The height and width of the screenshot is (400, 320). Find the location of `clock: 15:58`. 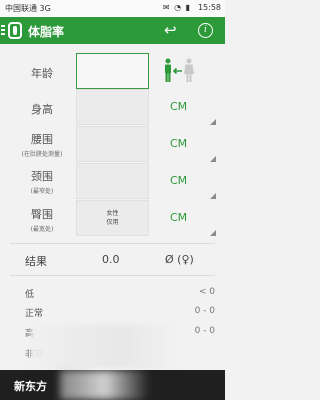

clock: 15:58 is located at coordinates (209, 7).